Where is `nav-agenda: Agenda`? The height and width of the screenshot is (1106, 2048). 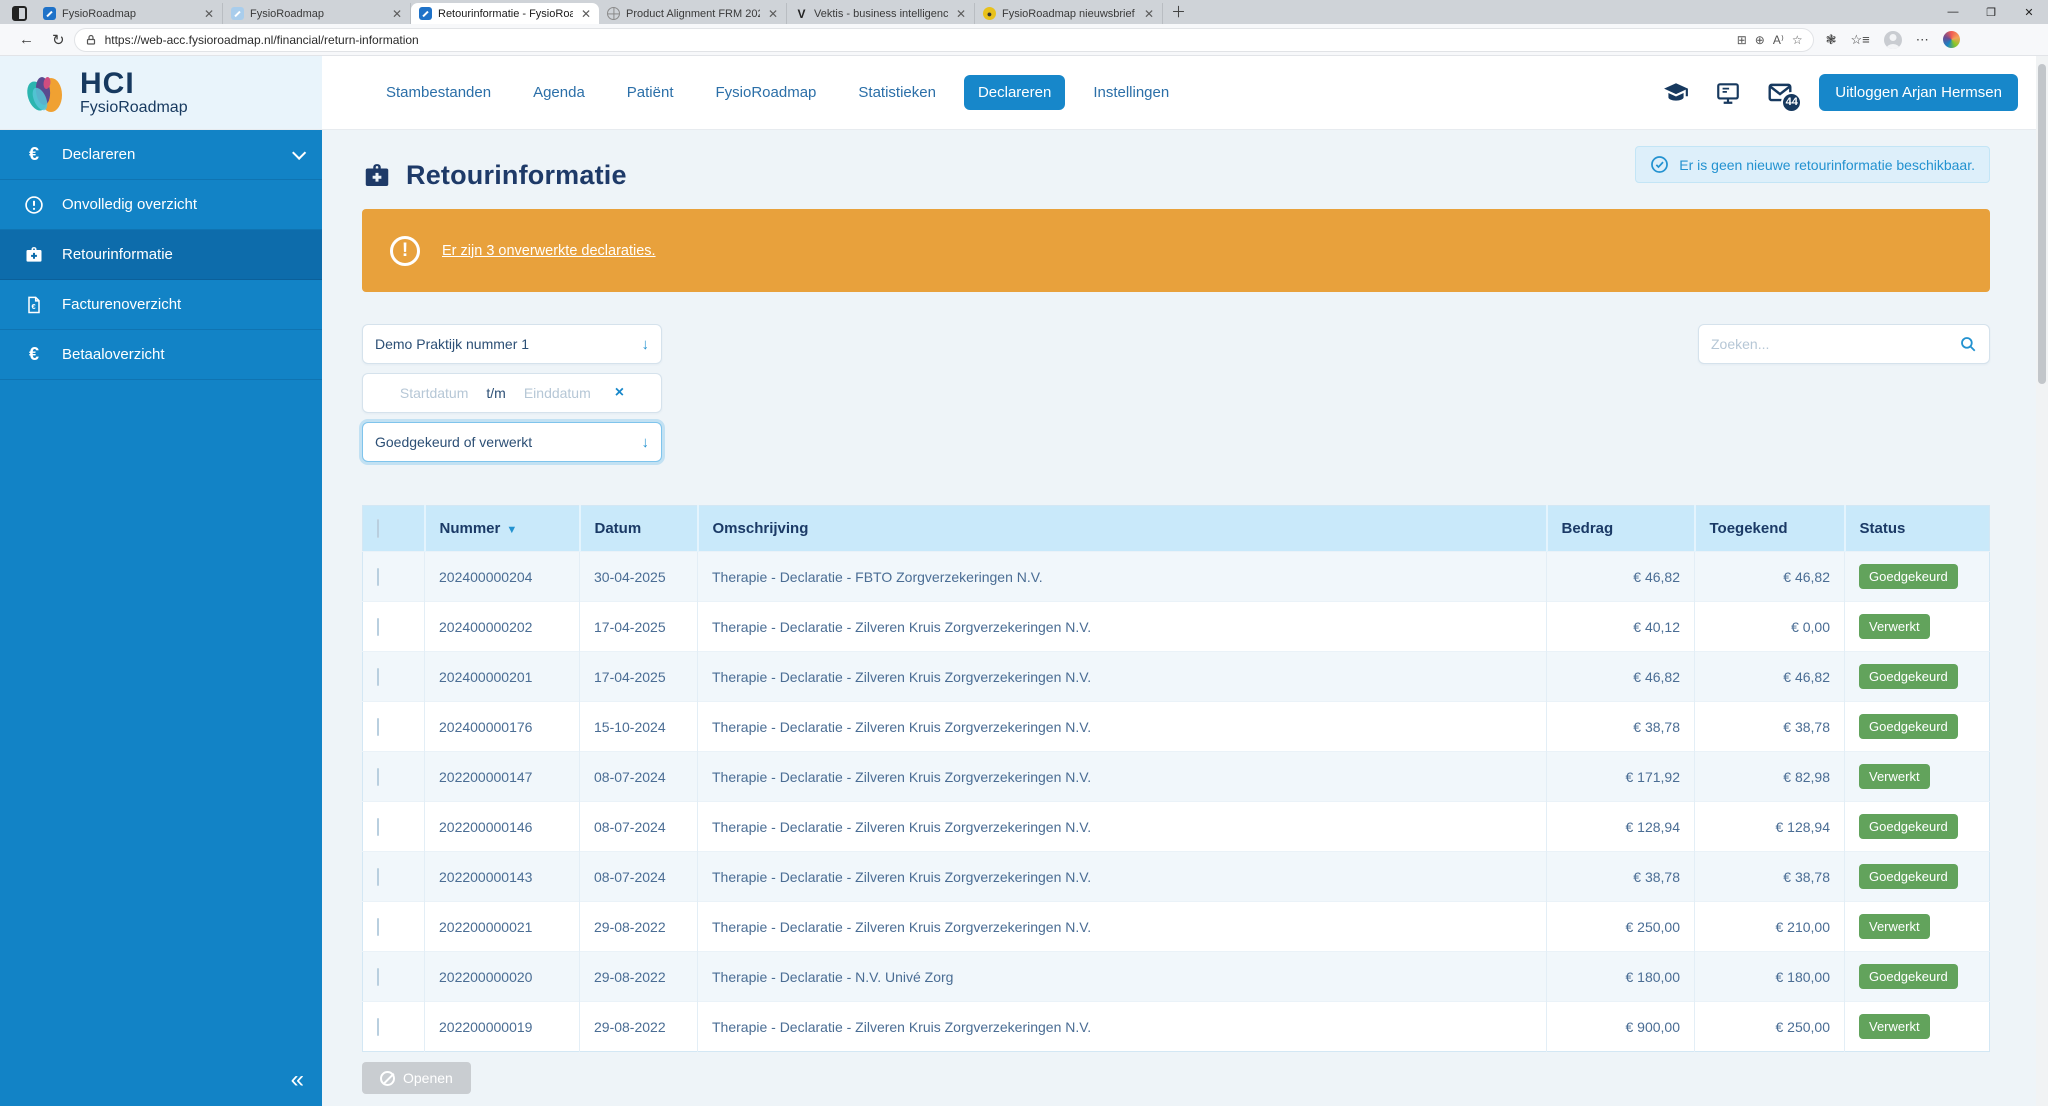 nav-agenda: Agenda is located at coordinates (559, 92).